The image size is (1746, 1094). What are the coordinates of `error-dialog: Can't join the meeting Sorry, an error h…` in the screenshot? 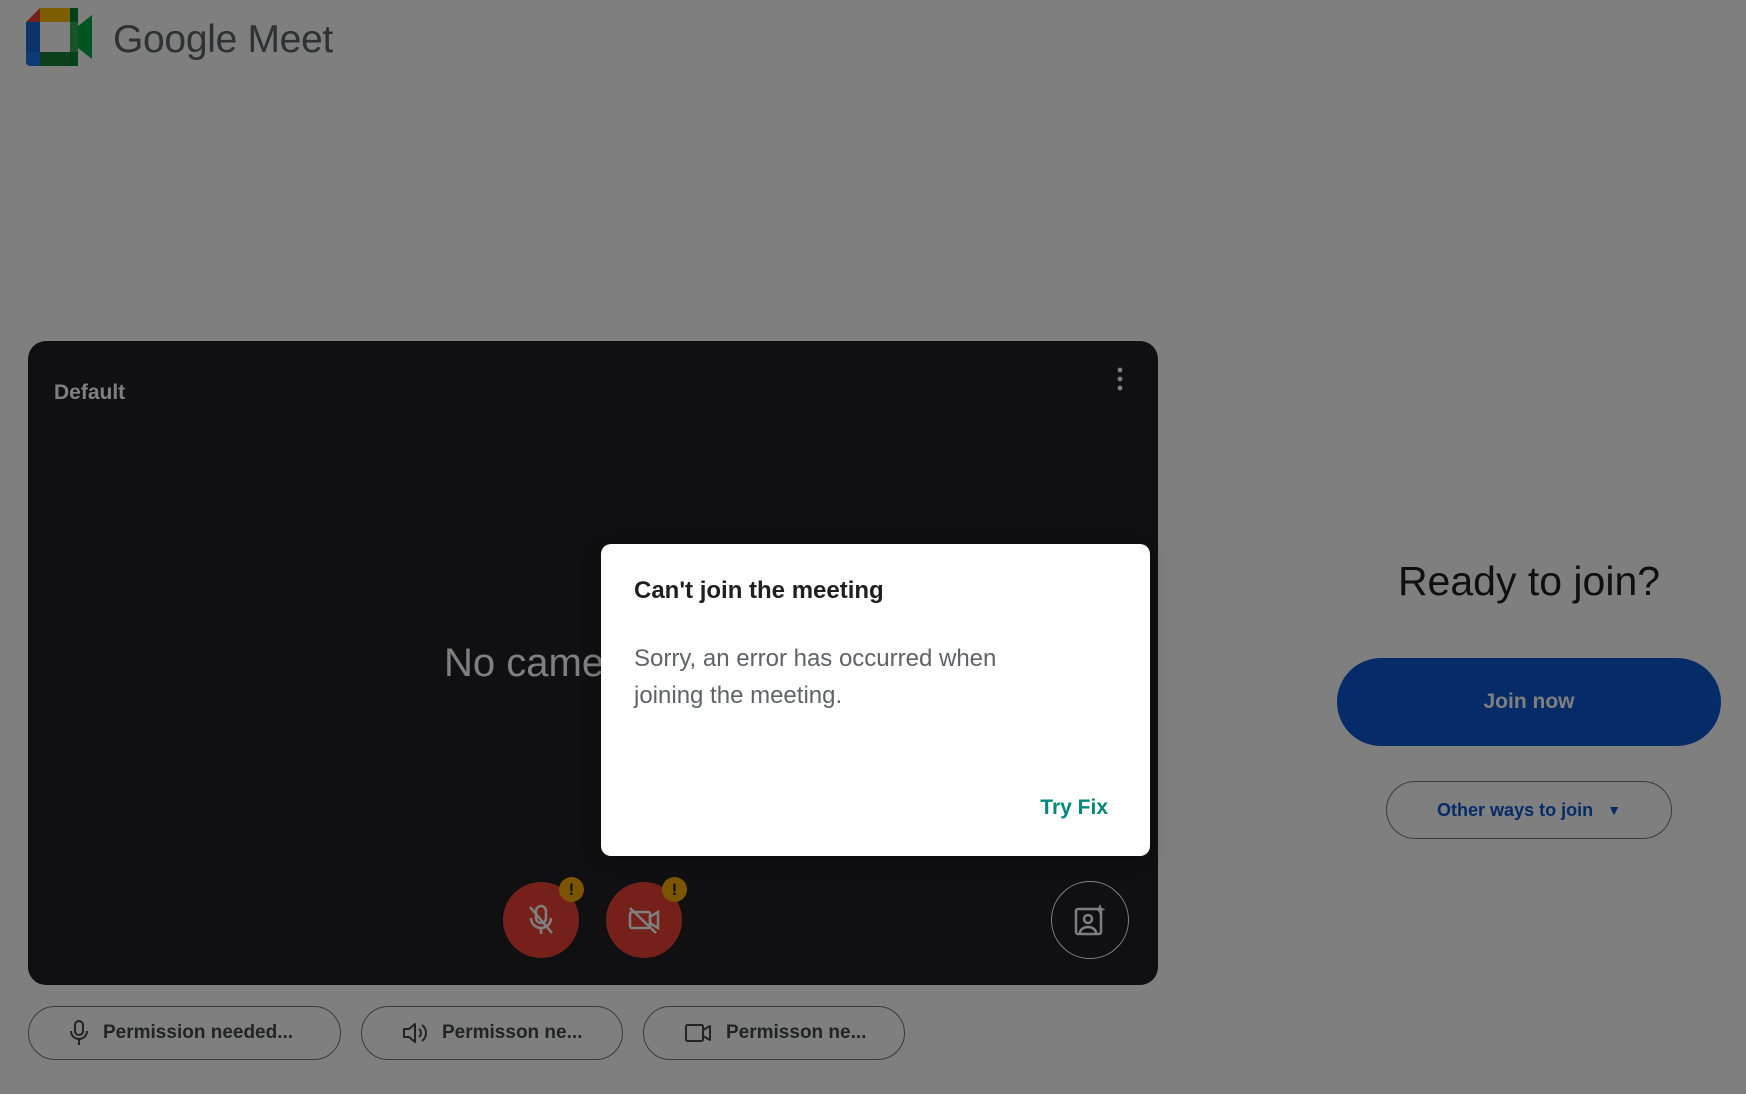 It's located at (875, 700).